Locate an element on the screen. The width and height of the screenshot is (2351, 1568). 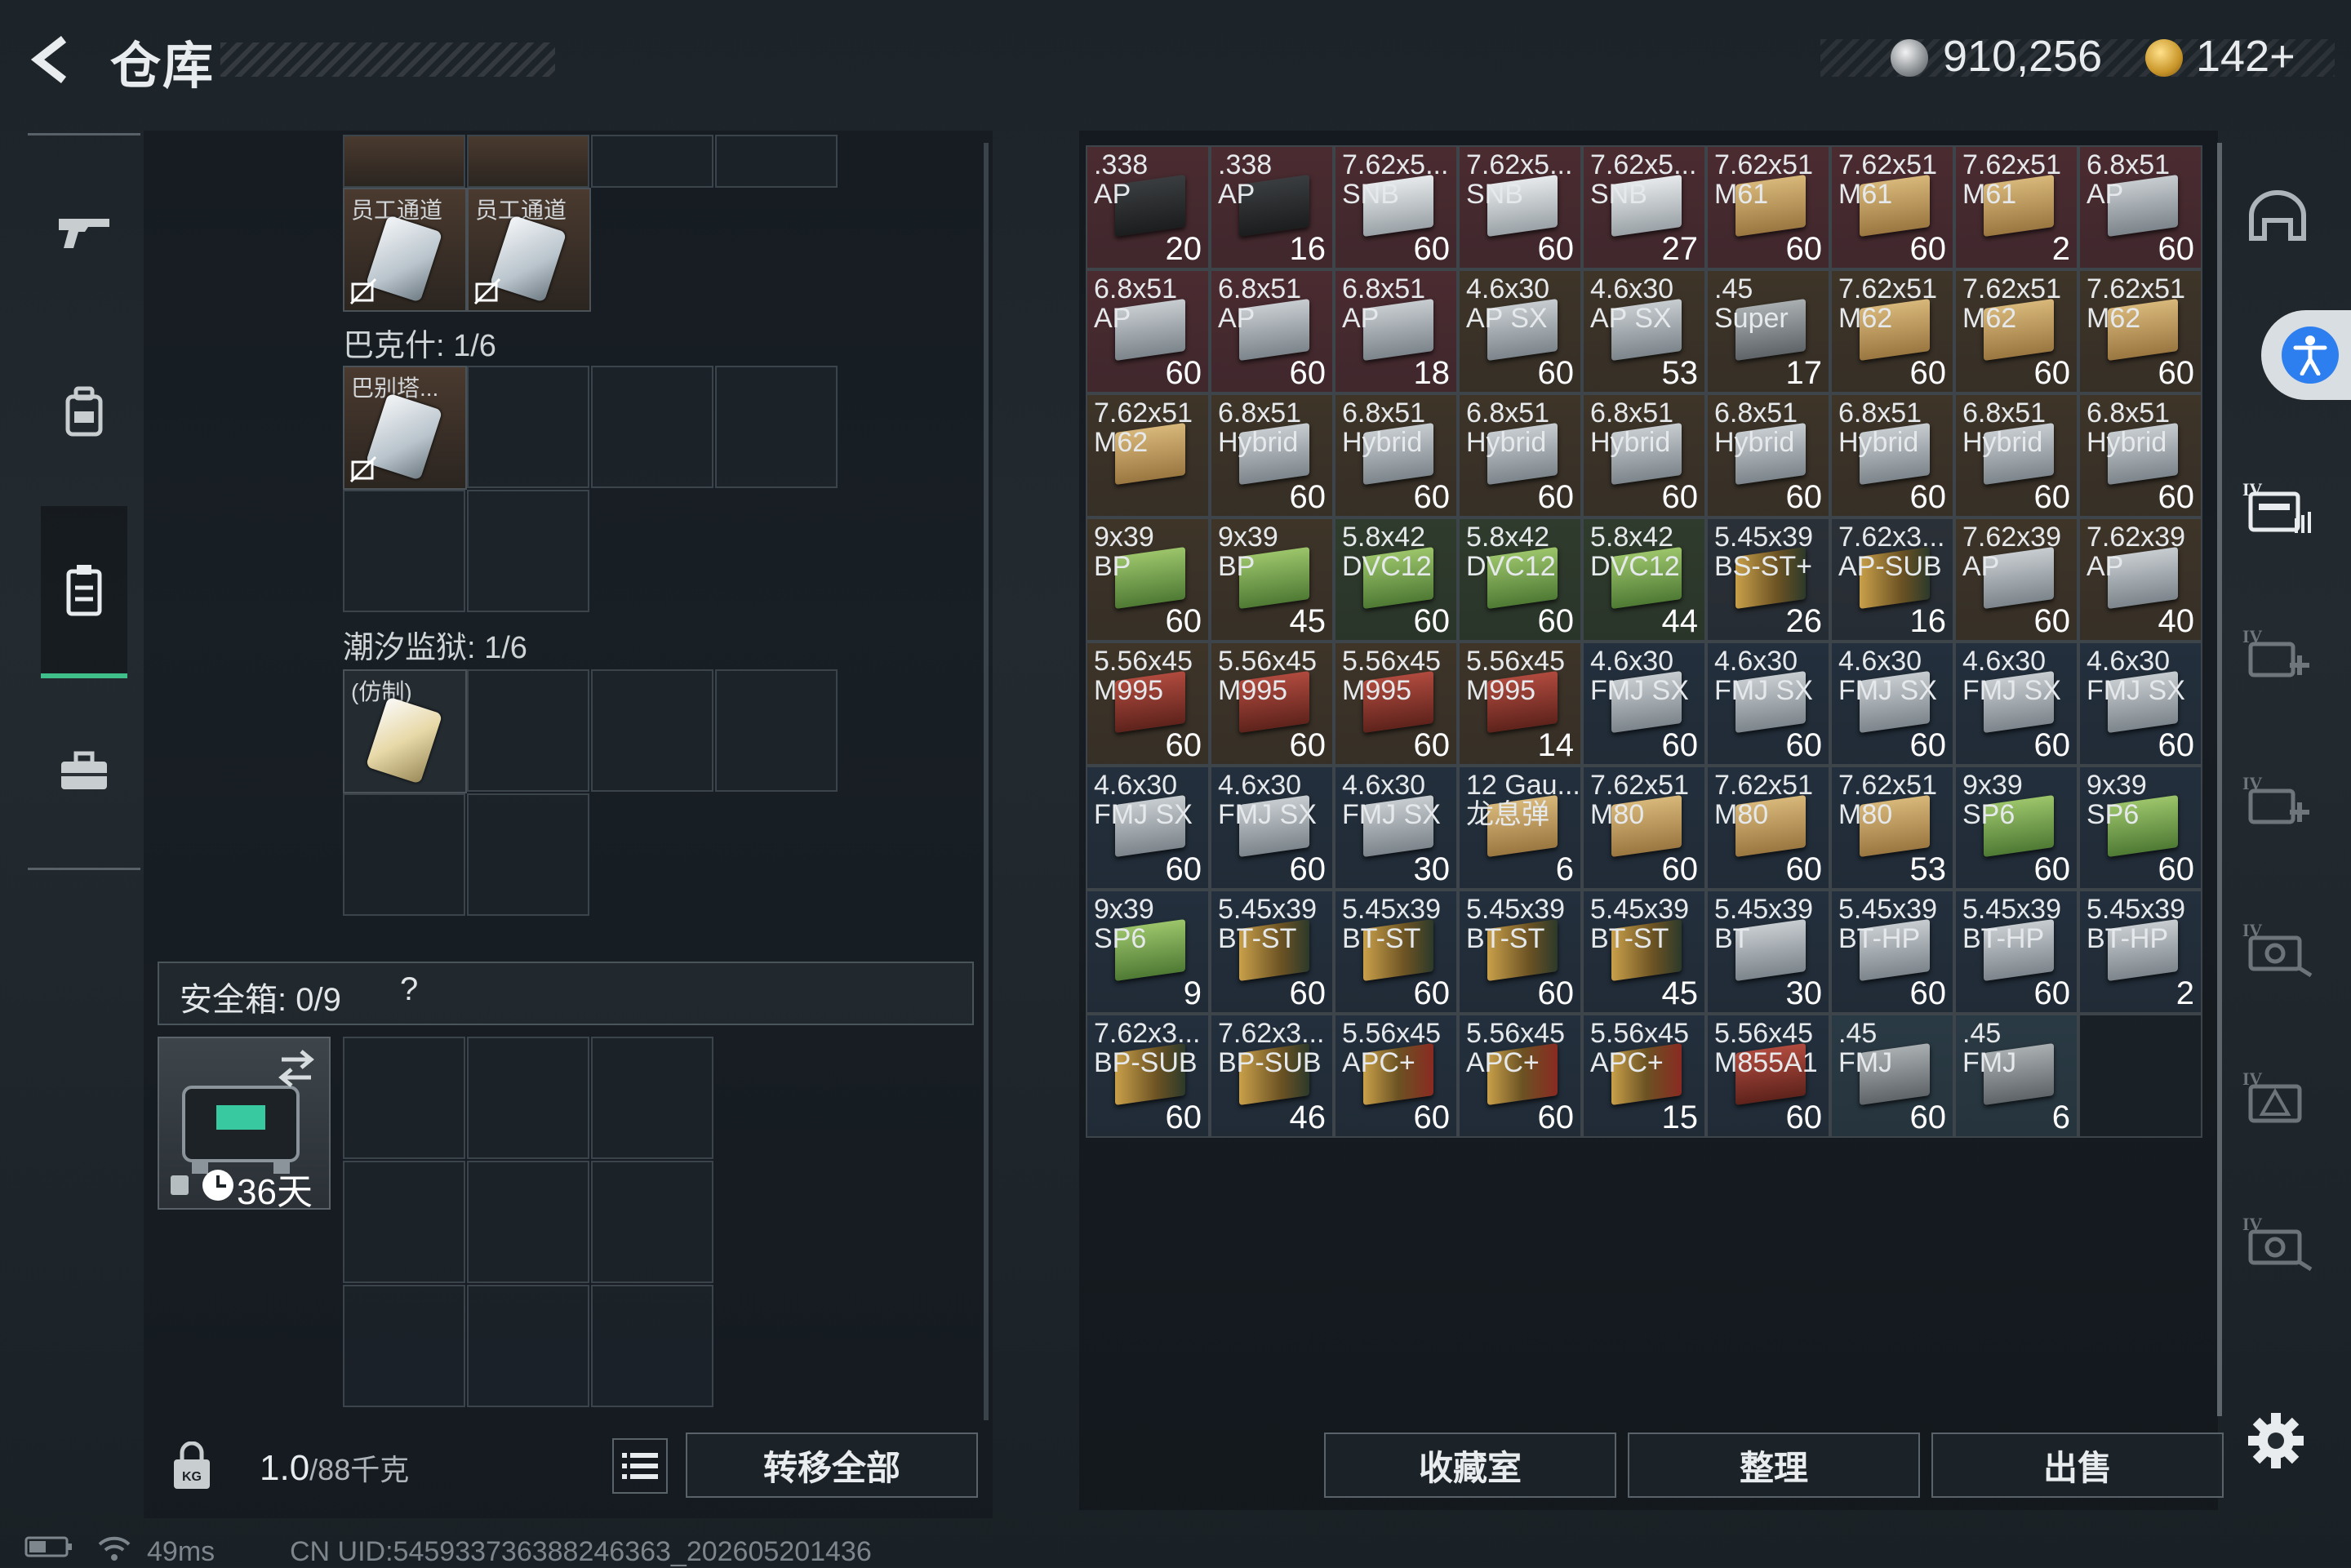
camera-slot-icon: IV is located at coordinates (2277, 1243).